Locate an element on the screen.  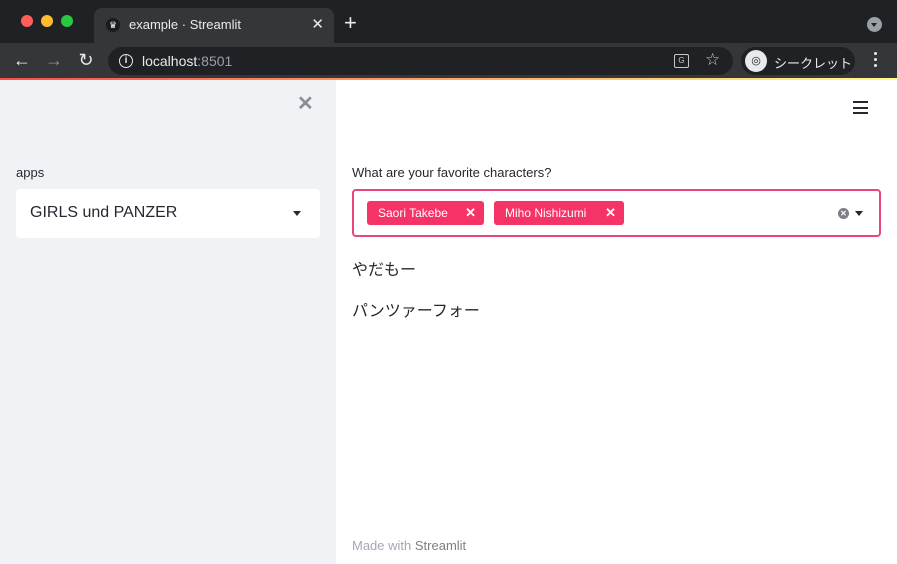
selected-tag-label: Miho Nishizumi is located at coordinates (546, 213).